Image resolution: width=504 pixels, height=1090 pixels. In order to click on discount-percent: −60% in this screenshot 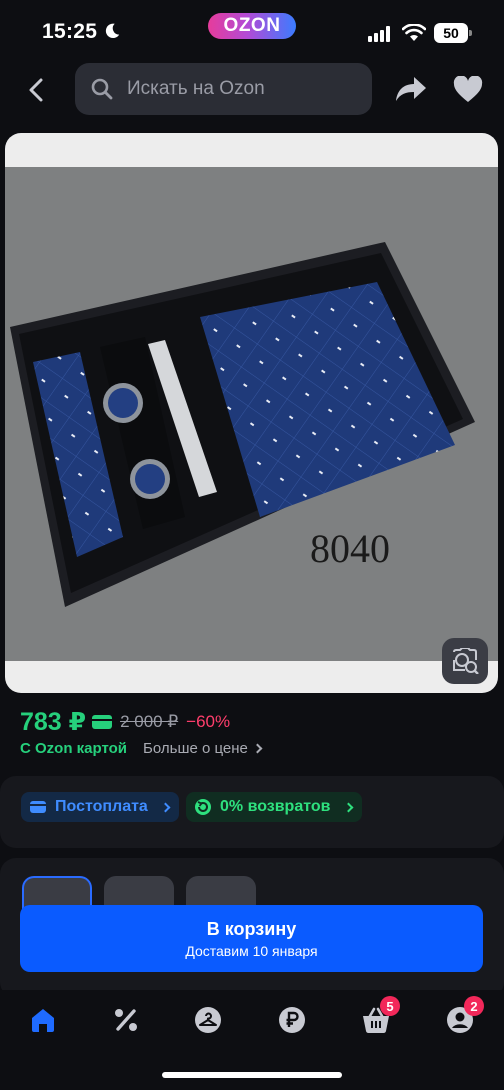, I will do `click(208, 721)`.